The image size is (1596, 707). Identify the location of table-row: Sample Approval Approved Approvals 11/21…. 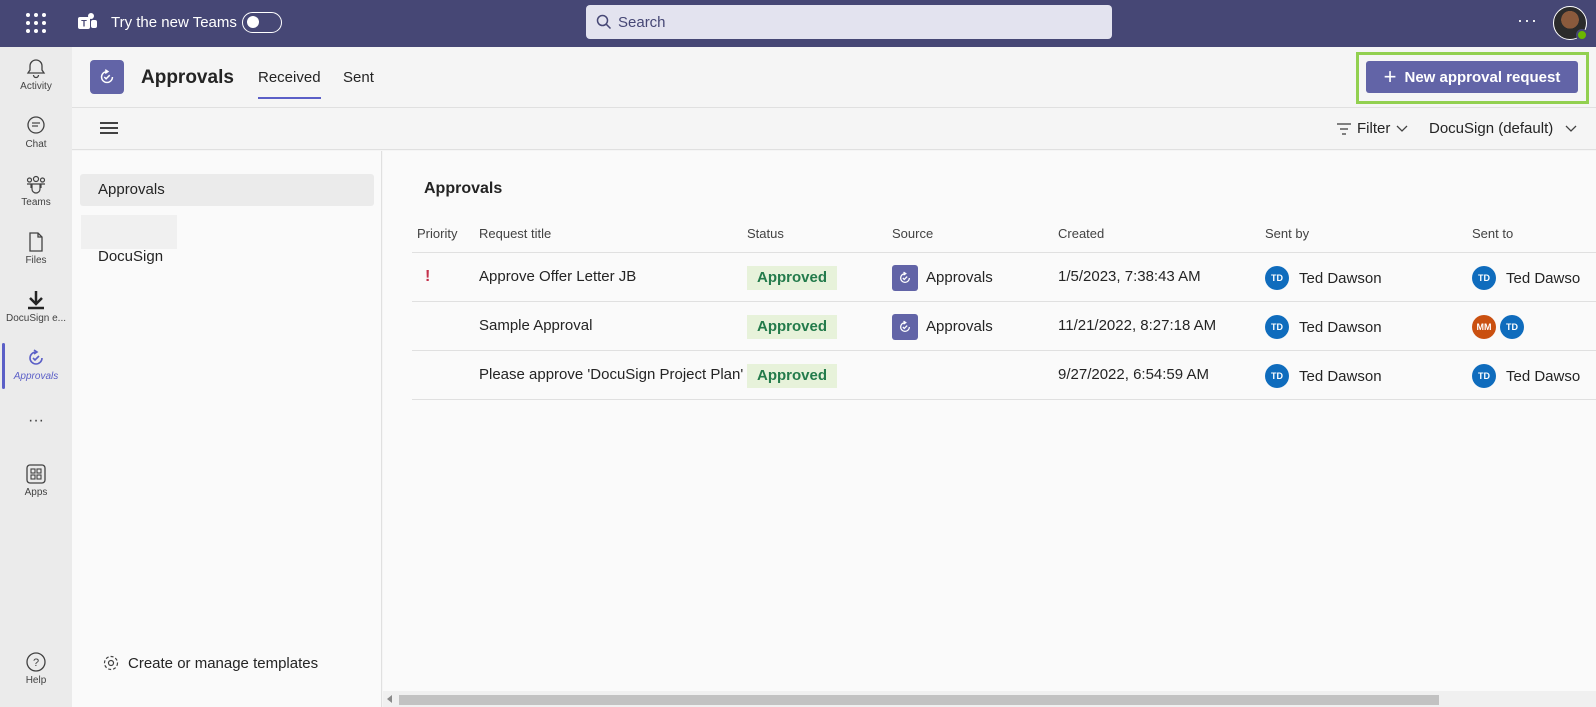
(1004, 326).